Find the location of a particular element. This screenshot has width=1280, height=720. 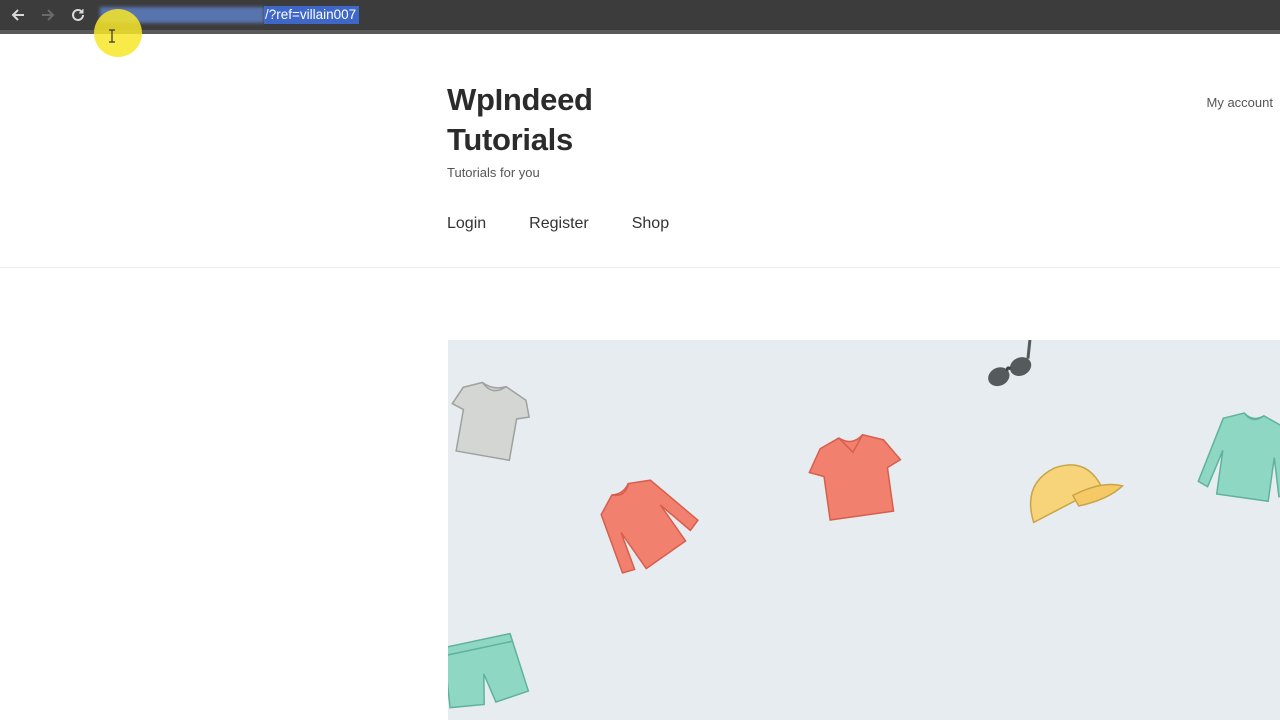

salmon-tshirt-icon is located at coordinates (855, 477).